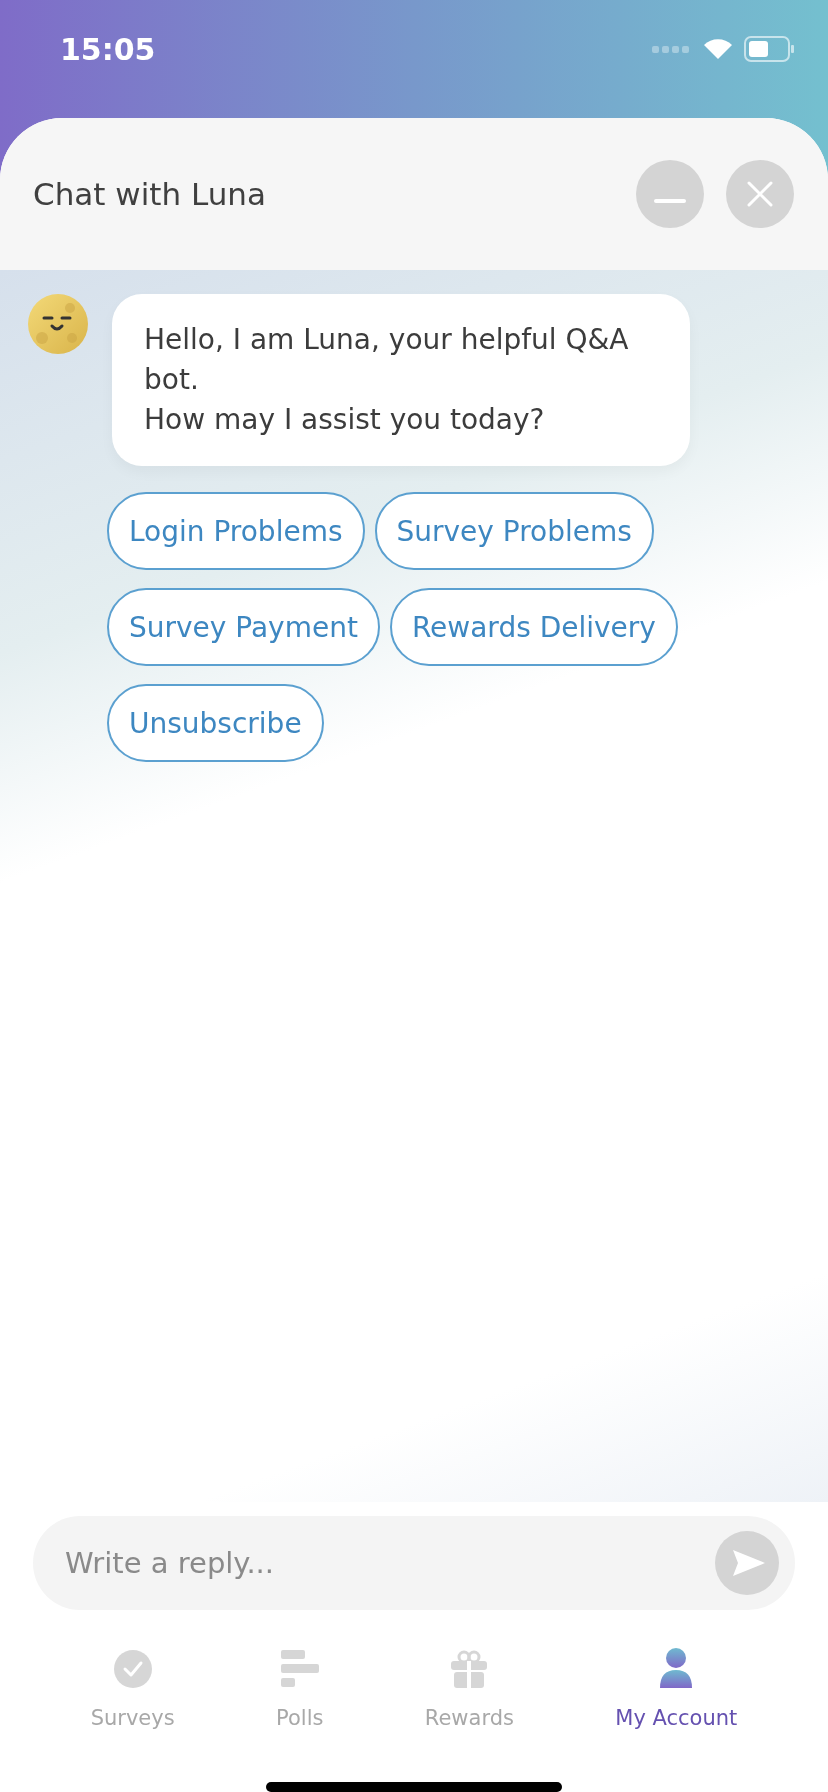 The image size is (828, 1792). What do you see at coordinates (108, 49) in the screenshot?
I see `status-time: 15:05` at bounding box center [108, 49].